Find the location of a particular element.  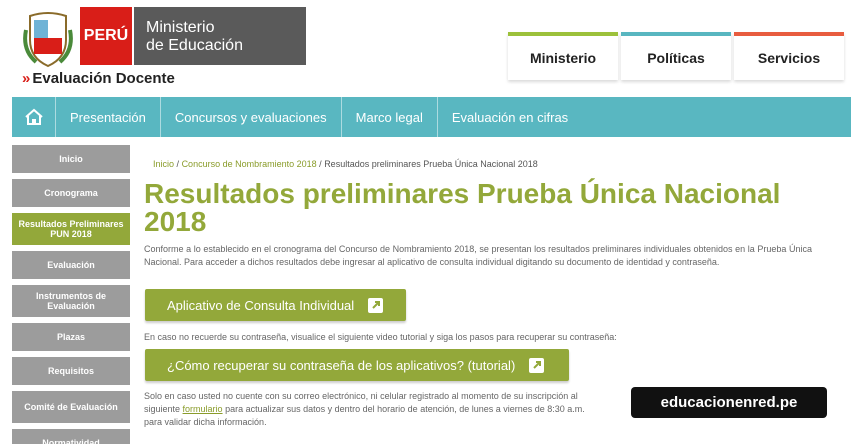

coat-of-arms-logo is located at coordinates (48, 40).